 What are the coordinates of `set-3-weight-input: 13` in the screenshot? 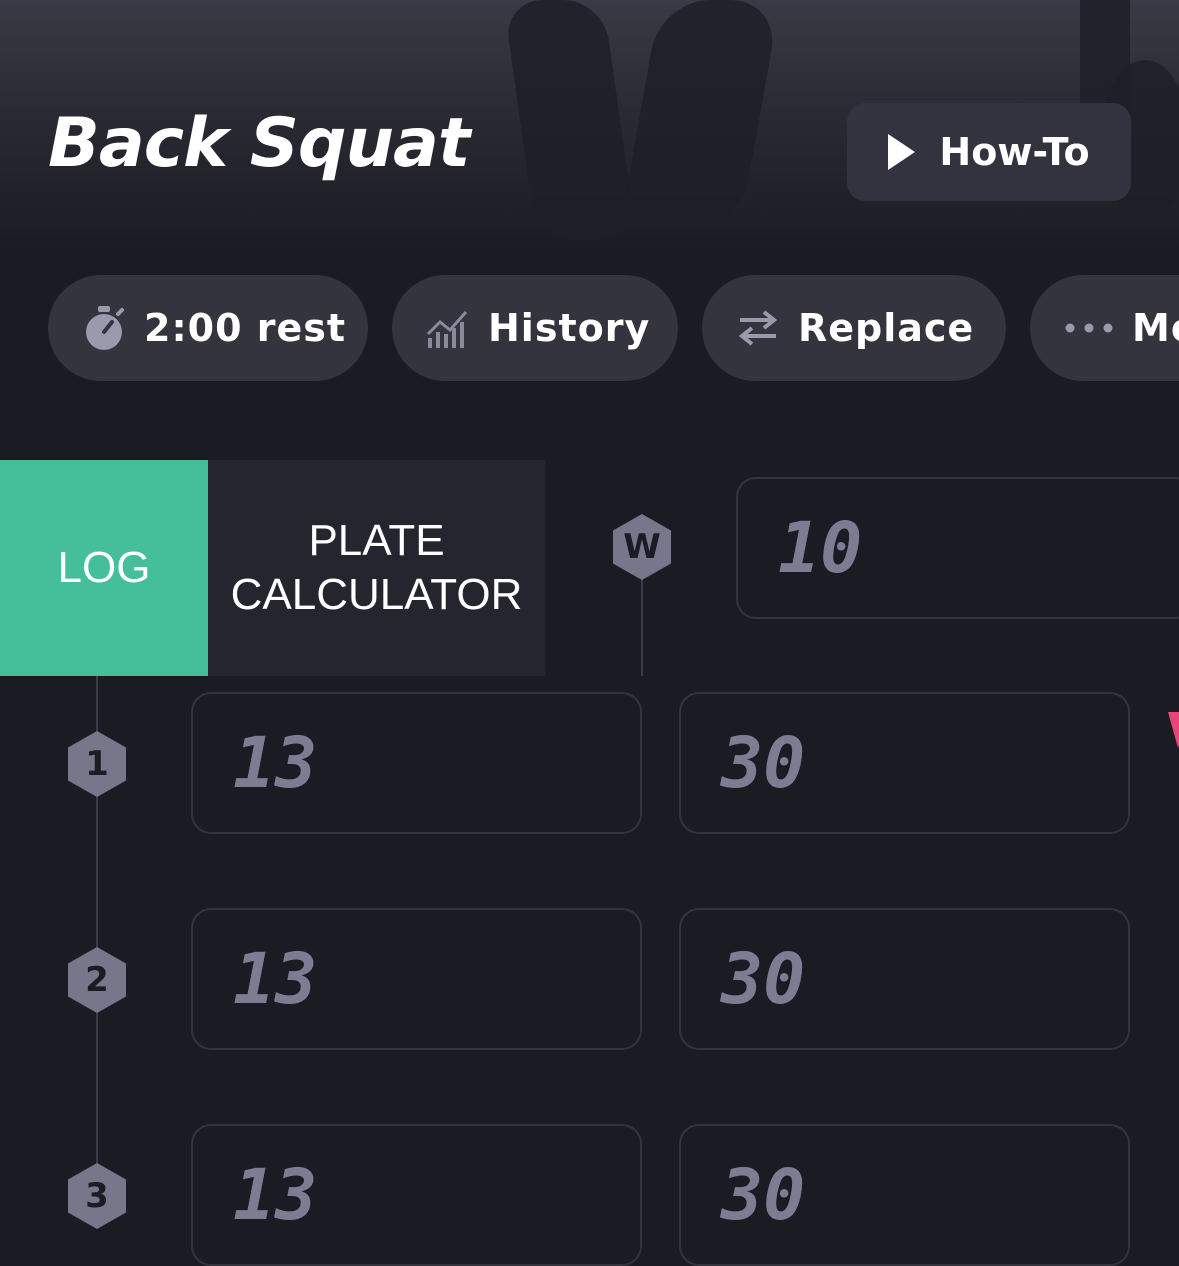 It's located at (416, 1195).